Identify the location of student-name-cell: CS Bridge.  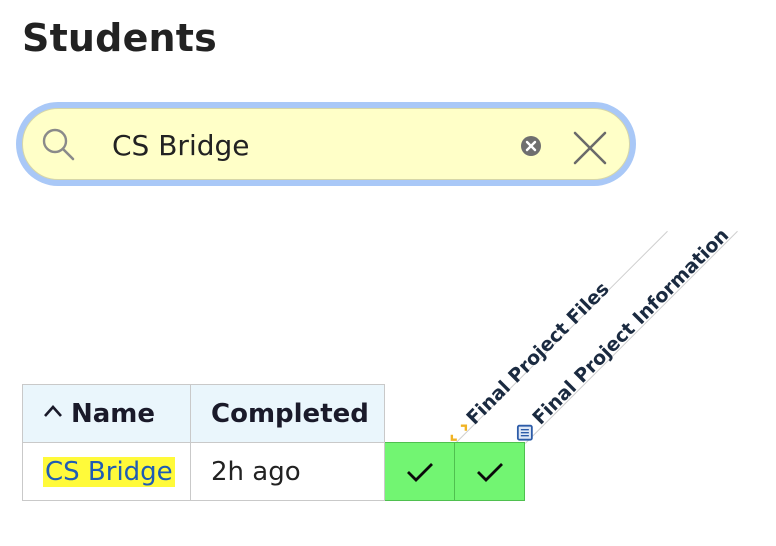
(106, 471).